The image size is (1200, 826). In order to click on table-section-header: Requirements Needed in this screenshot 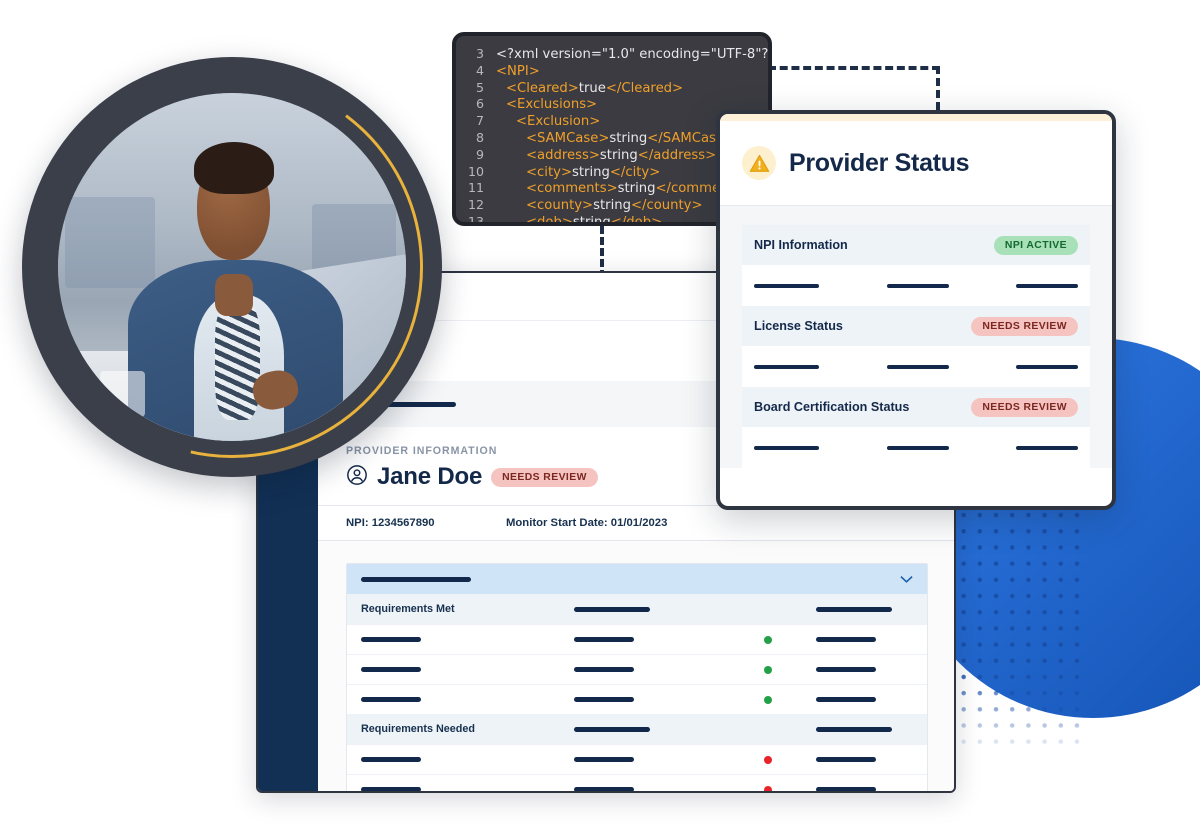, I will do `click(637, 729)`.